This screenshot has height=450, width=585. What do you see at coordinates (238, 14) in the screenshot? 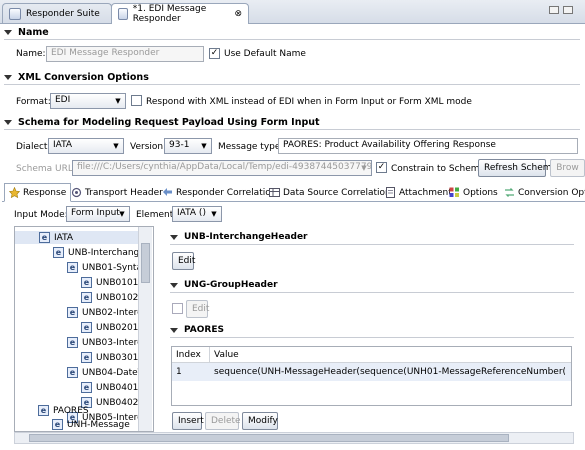
I see `close-icon: ⊗` at bounding box center [238, 14].